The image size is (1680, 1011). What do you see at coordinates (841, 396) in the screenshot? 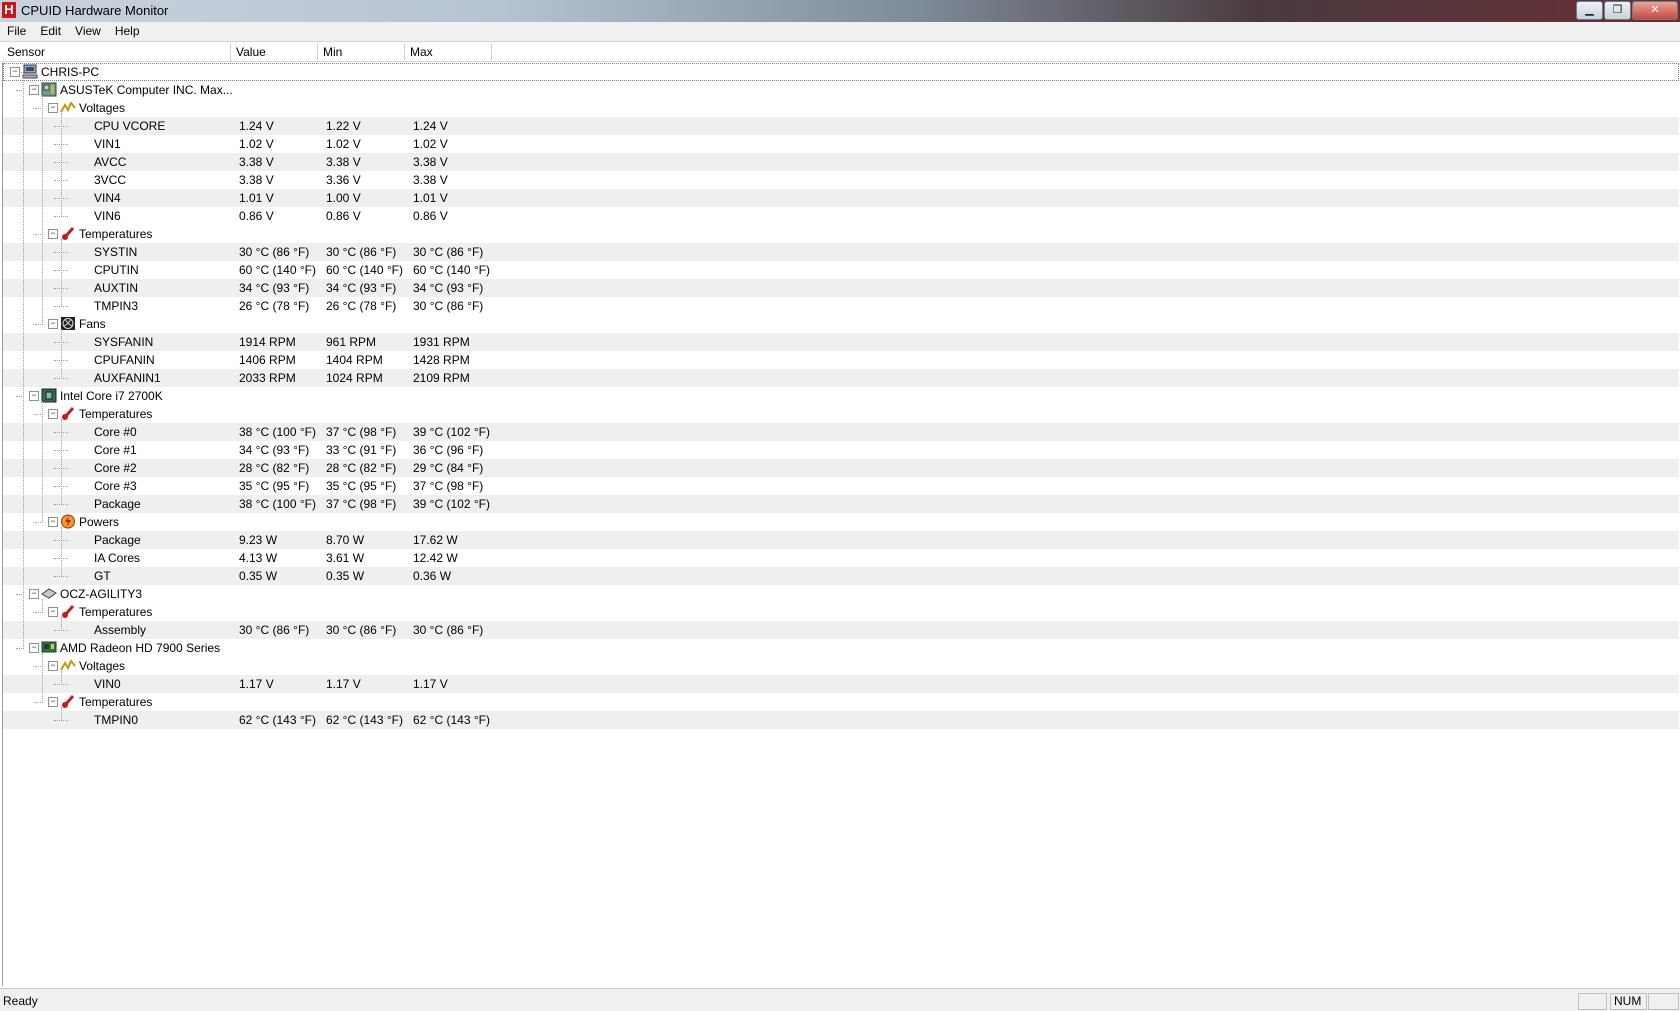
I see `tree-node: − Intel Core i7 2700K` at bounding box center [841, 396].